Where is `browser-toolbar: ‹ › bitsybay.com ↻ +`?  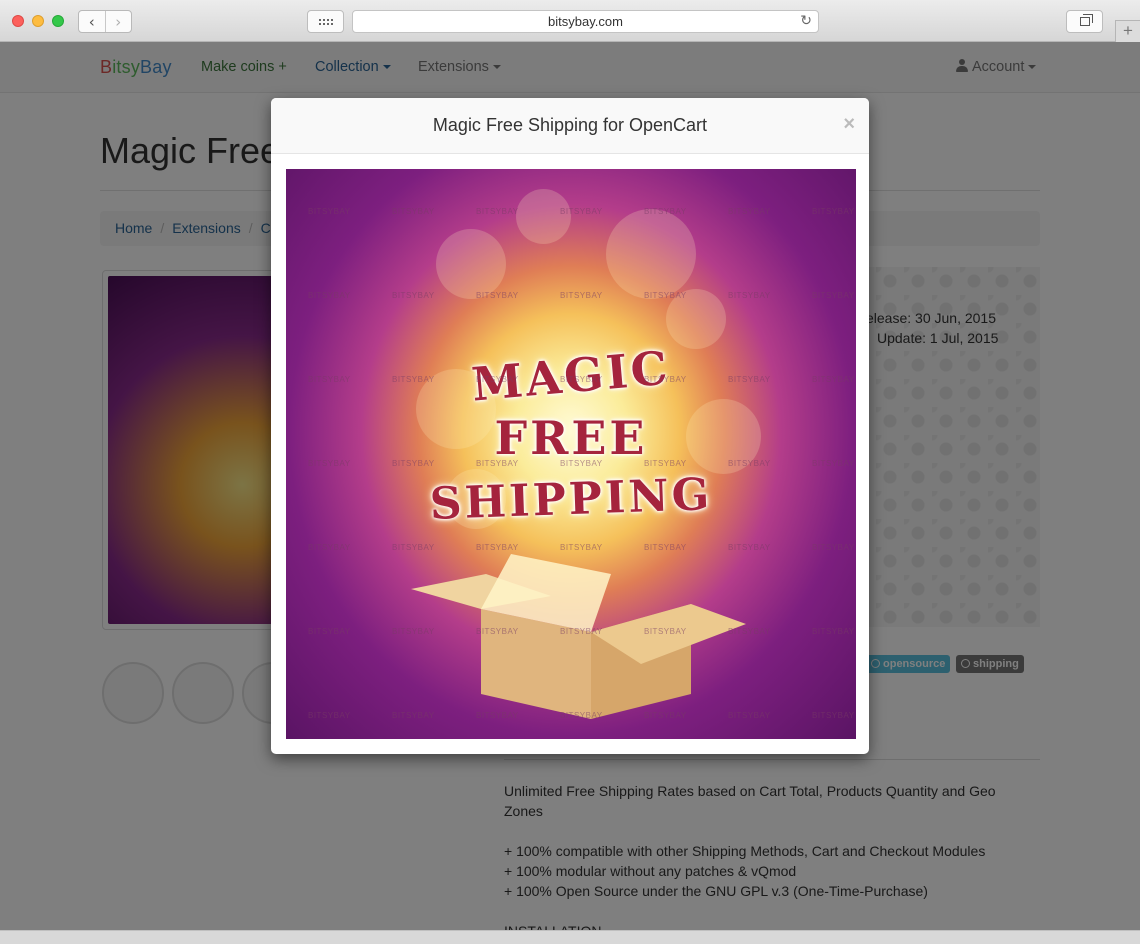
browser-toolbar: ‹ › bitsybay.com ↻ + is located at coordinates (570, 21).